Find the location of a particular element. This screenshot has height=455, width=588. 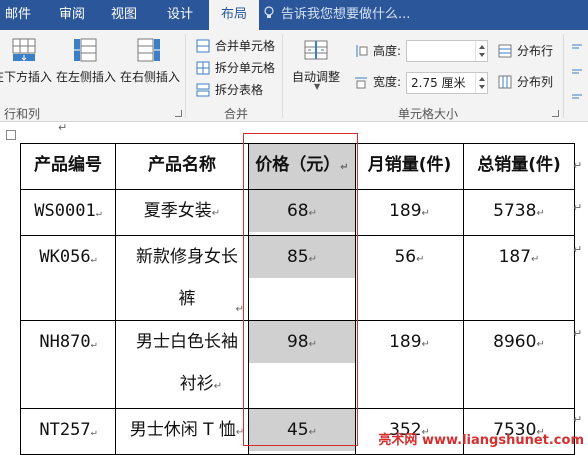

width-input: 2.75 厘米 is located at coordinates (447, 83).